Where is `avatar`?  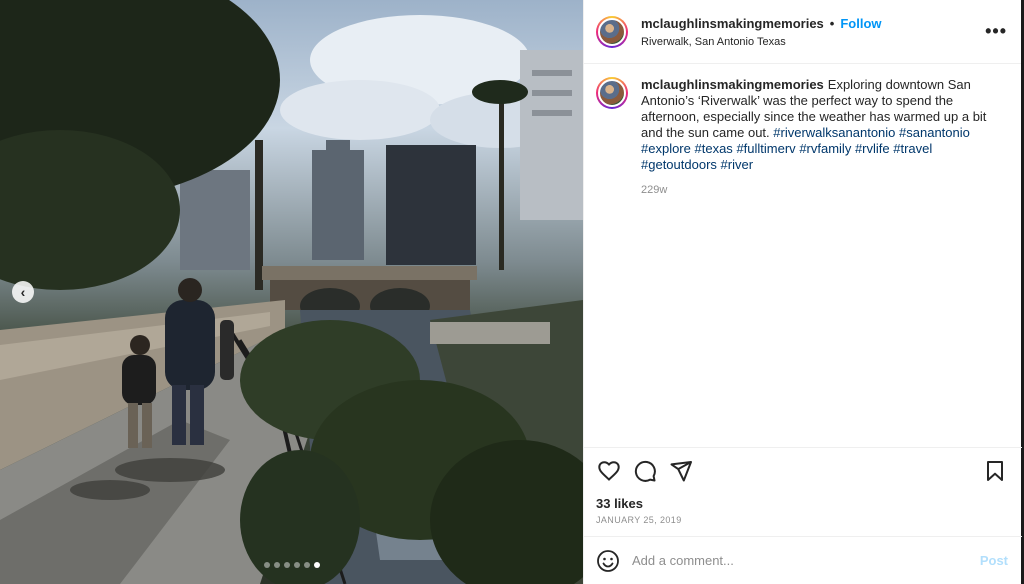 avatar is located at coordinates (612, 31).